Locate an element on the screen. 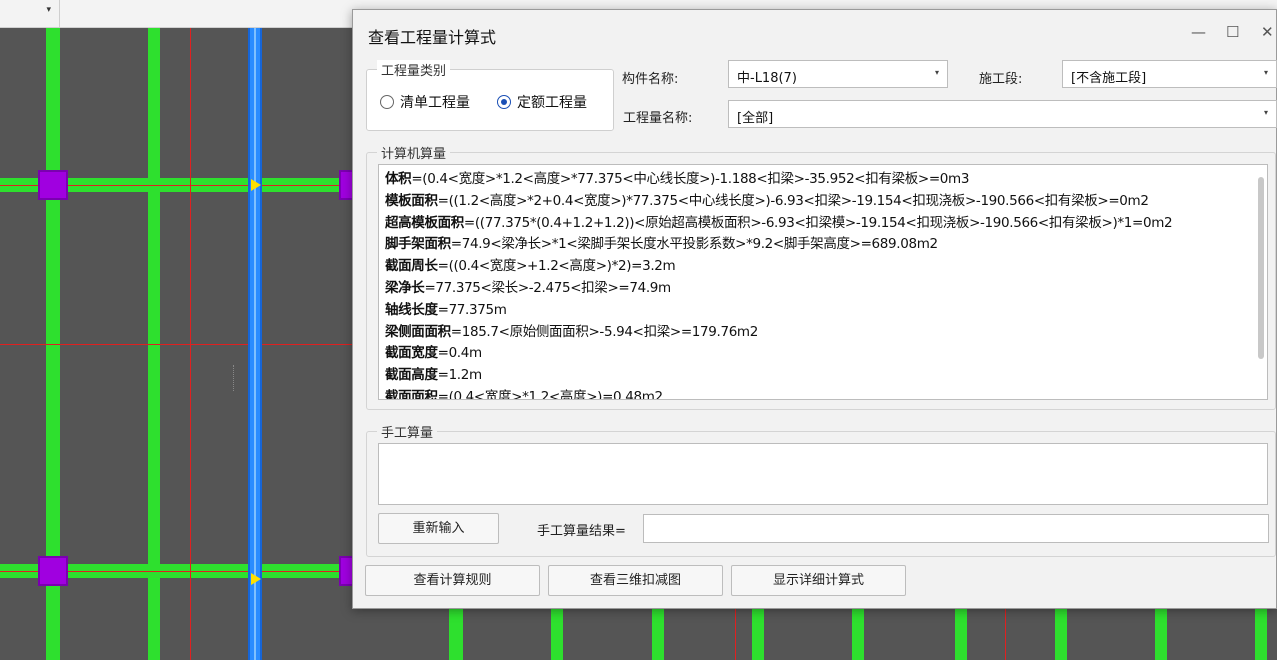  formula-line: 截面周长=((0.4<宽度>+1.2<高度>)*2)=3.2m is located at coordinates (530, 266).